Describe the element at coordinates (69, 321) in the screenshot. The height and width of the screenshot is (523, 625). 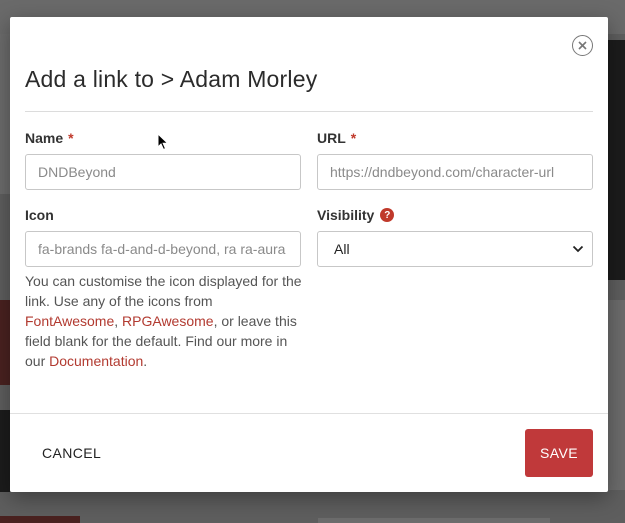
I see `fontawesome-link: FontAwesome` at that location.